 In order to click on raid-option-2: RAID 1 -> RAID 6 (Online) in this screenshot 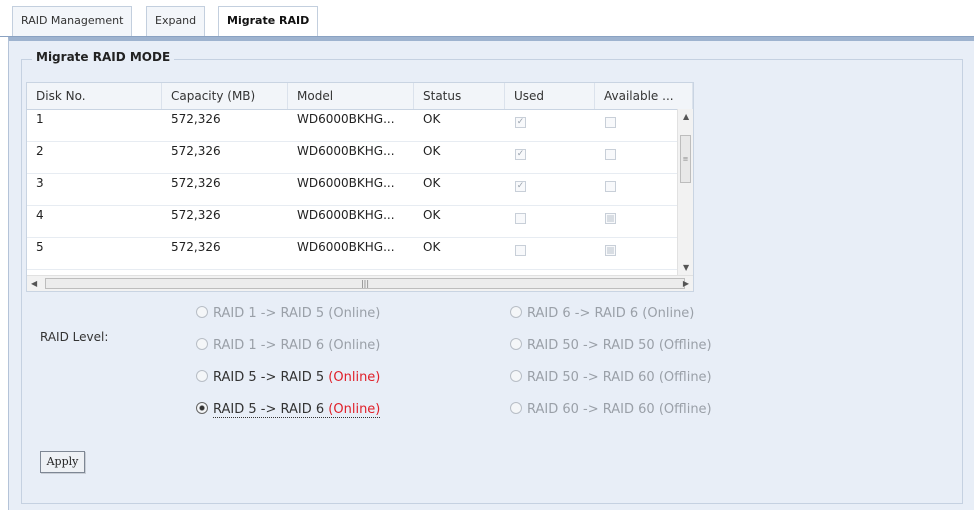, I will do `click(288, 346)`.